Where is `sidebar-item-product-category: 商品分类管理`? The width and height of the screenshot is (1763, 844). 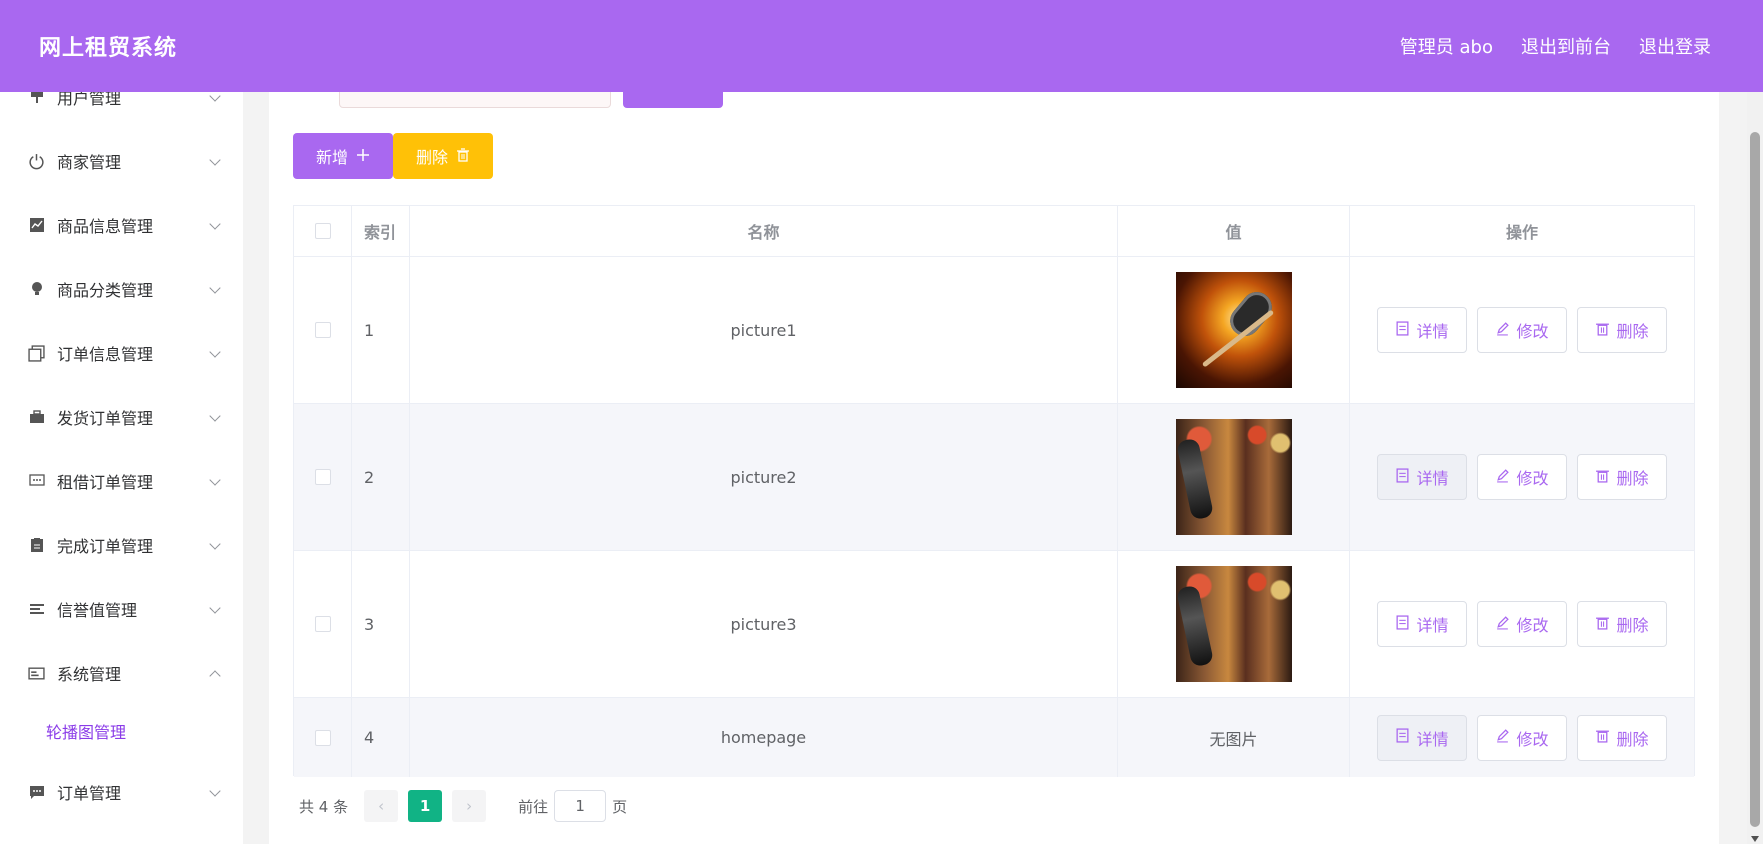 sidebar-item-product-category: 商品分类管理 is located at coordinates (121, 289).